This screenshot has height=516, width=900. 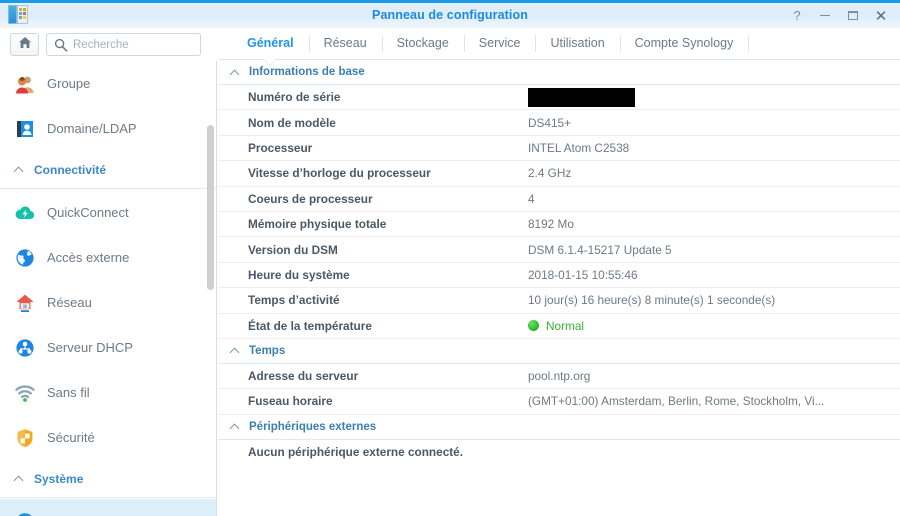 What do you see at coordinates (108, 347) in the screenshot?
I see `sidebar-item-serveur-dhcp: Serveur DHCP` at bounding box center [108, 347].